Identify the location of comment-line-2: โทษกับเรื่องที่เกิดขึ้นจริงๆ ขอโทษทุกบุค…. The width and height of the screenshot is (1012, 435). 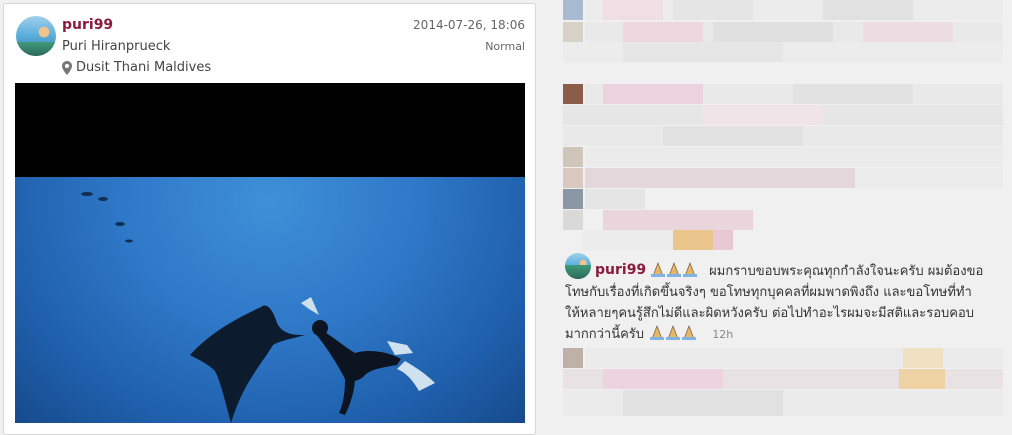
(768, 292).